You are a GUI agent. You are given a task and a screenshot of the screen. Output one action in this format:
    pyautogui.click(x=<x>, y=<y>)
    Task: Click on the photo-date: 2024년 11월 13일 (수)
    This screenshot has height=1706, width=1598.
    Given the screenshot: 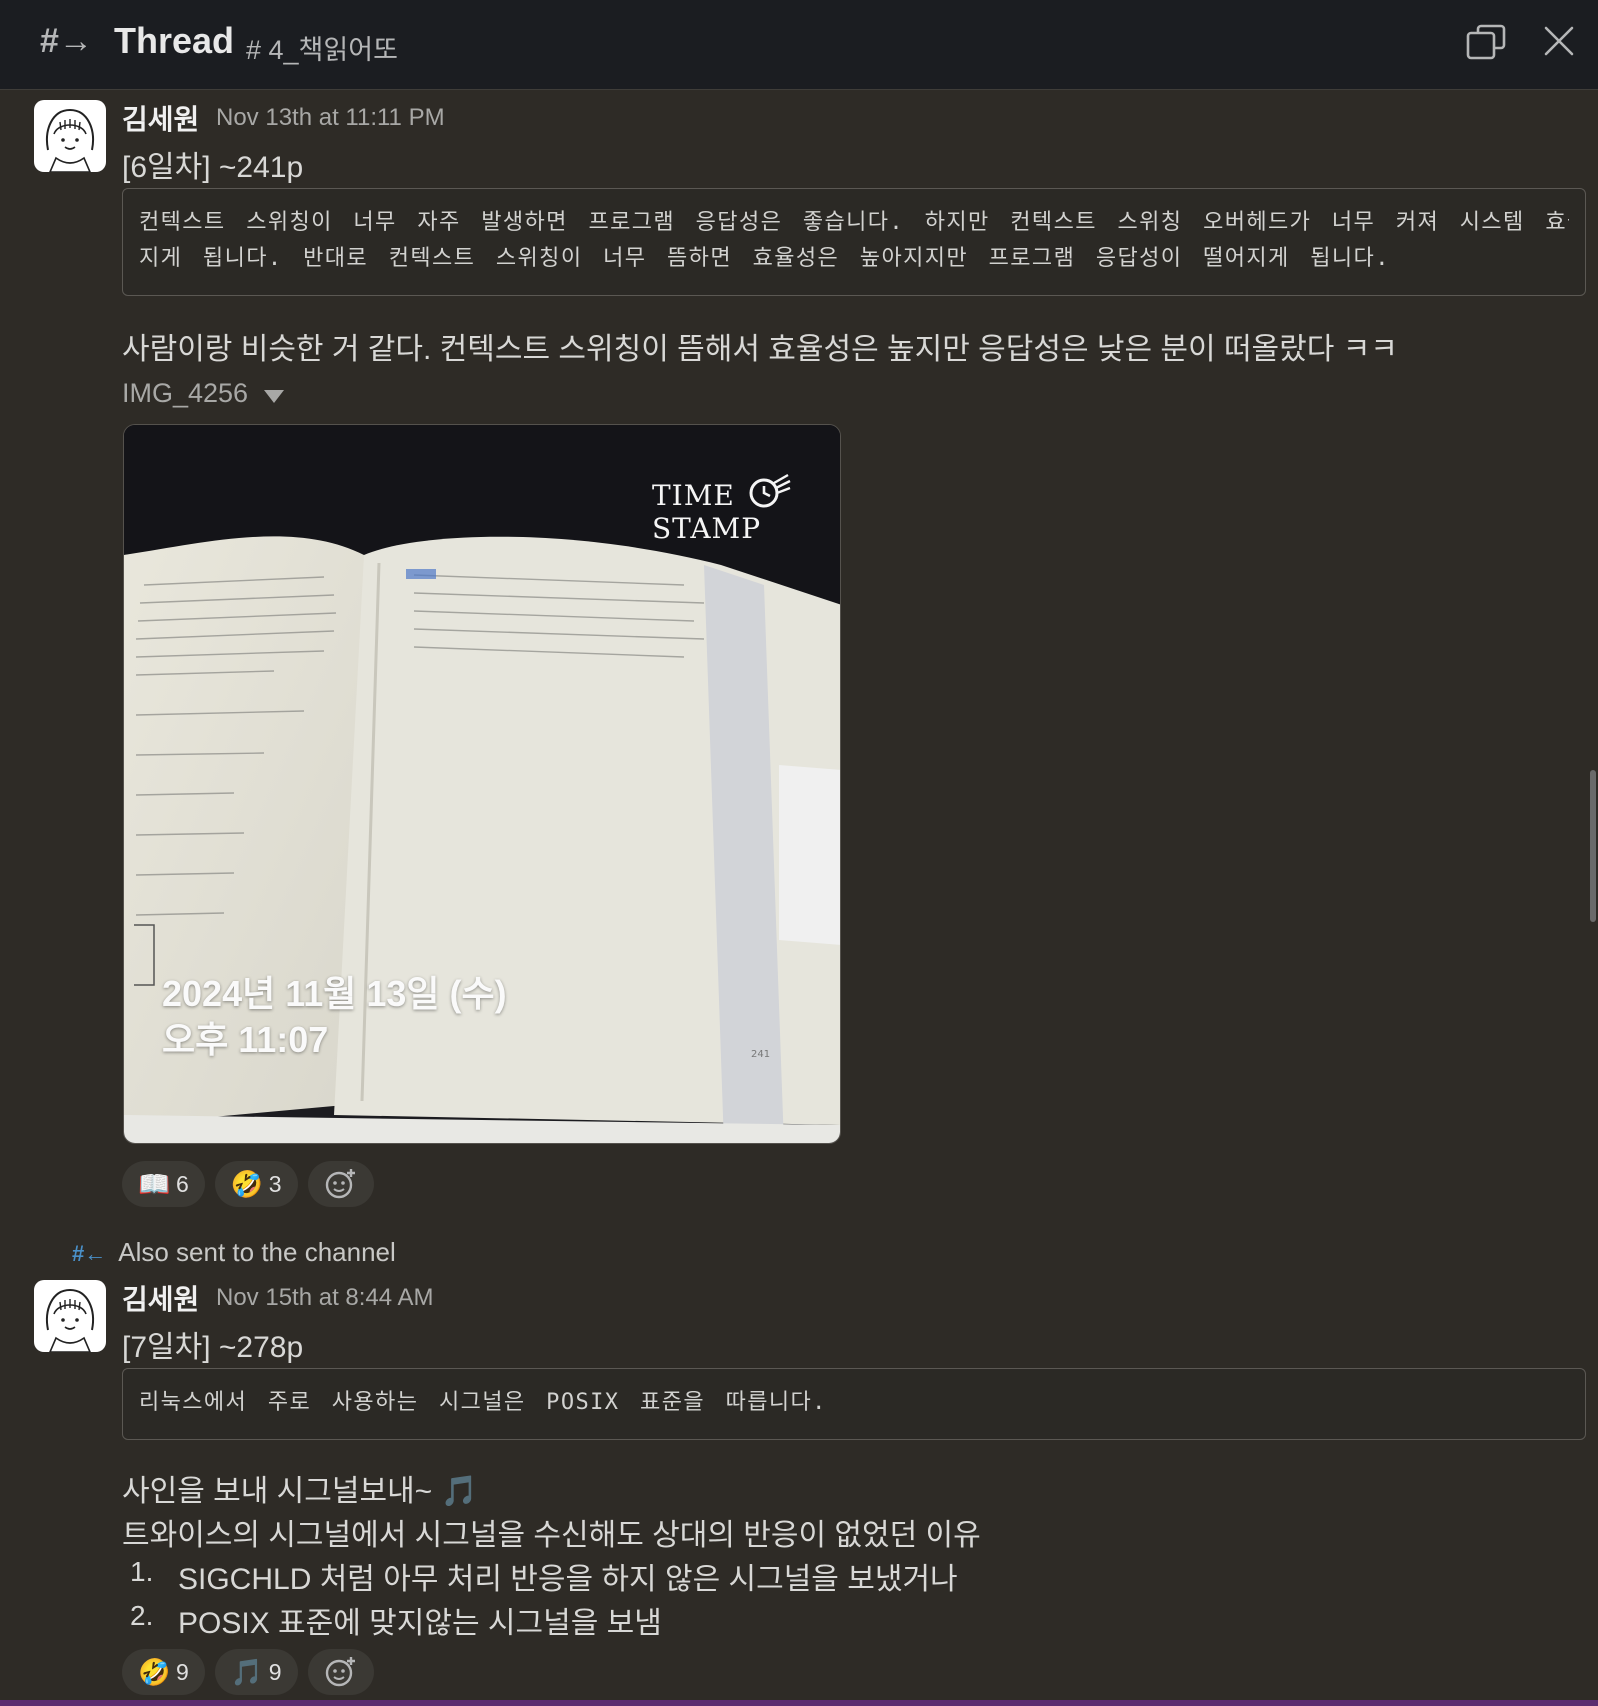 What is the action you would take?
    pyautogui.click(x=334, y=993)
    